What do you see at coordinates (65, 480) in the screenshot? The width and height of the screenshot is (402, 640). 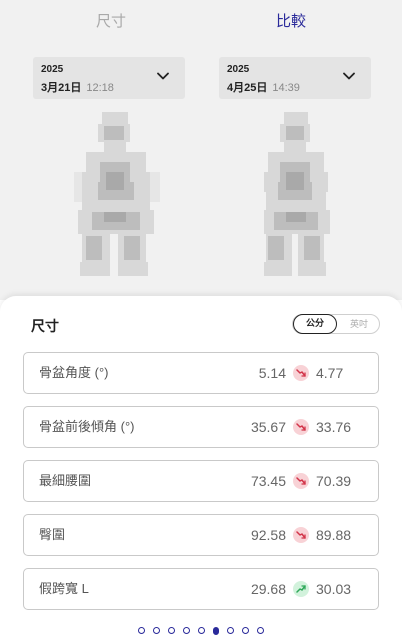 I see `measurement-label: 最細腰圍` at bounding box center [65, 480].